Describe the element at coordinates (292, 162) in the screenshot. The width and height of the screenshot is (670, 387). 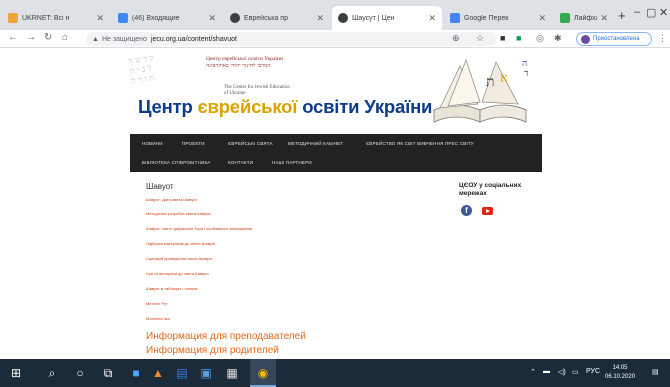
I see `nav-item-partners: Наші партнери` at that location.